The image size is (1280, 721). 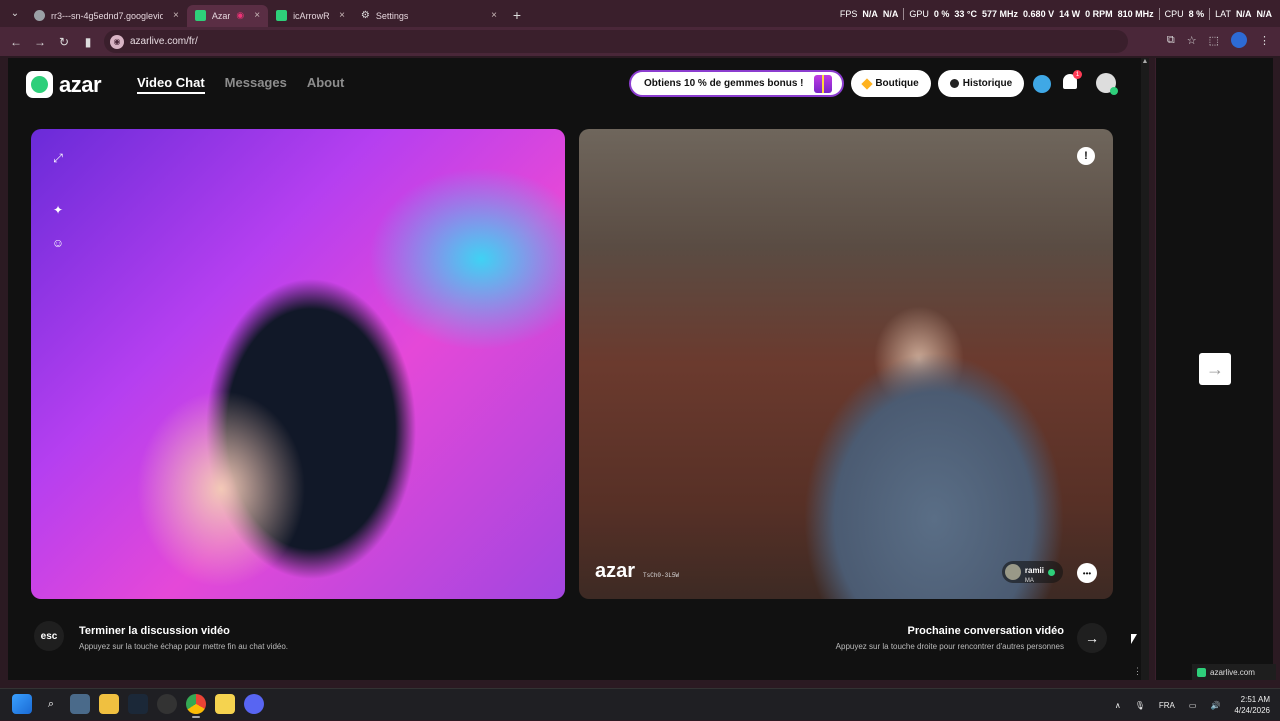 What do you see at coordinates (1214, 40) in the screenshot?
I see `extensions-icon: ⬚` at bounding box center [1214, 40].